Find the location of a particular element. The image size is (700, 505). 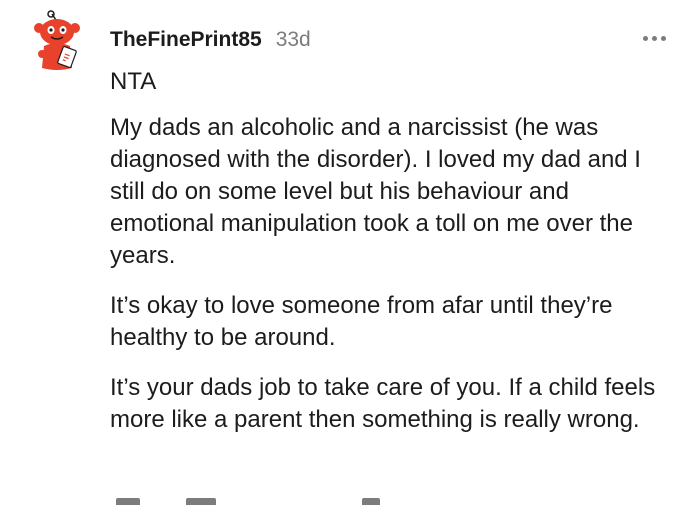

comment-age: 33d is located at coordinates (293, 39).